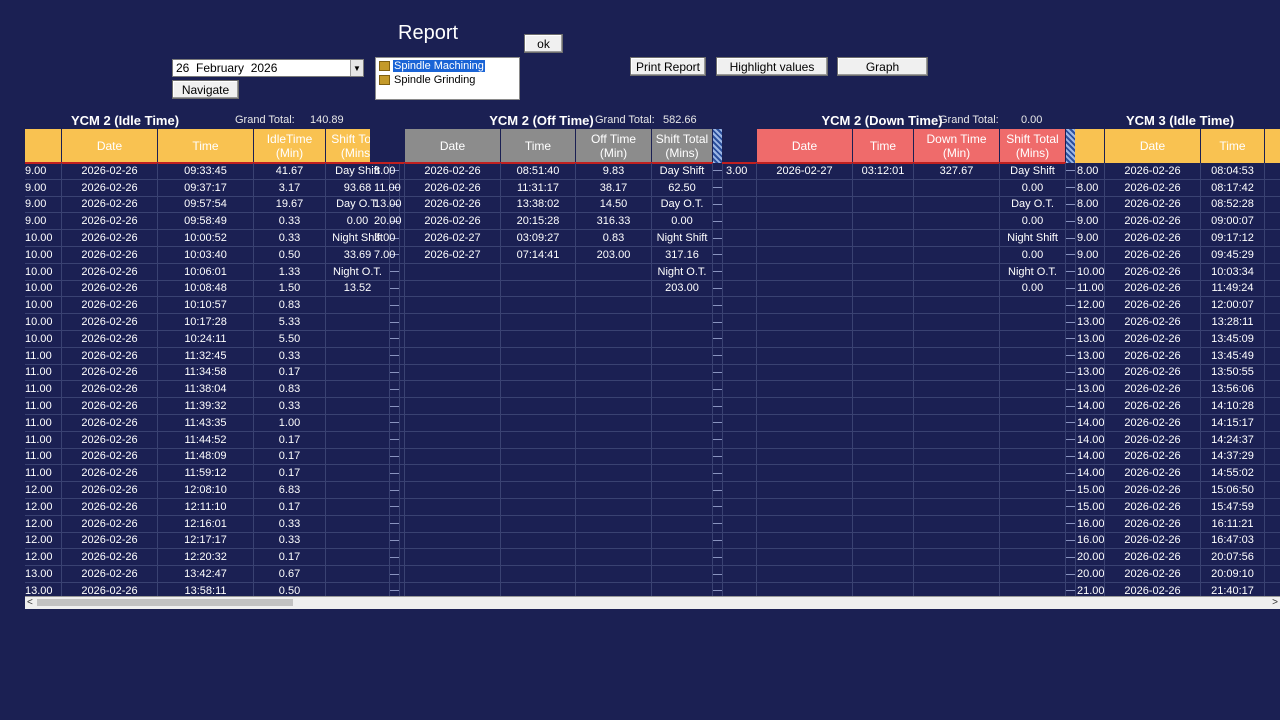 The width and height of the screenshot is (1280, 720). What do you see at coordinates (1177, 238) in the screenshot?
I see `table-row: 9.00 2026-02-26 09:17:12` at bounding box center [1177, 238].